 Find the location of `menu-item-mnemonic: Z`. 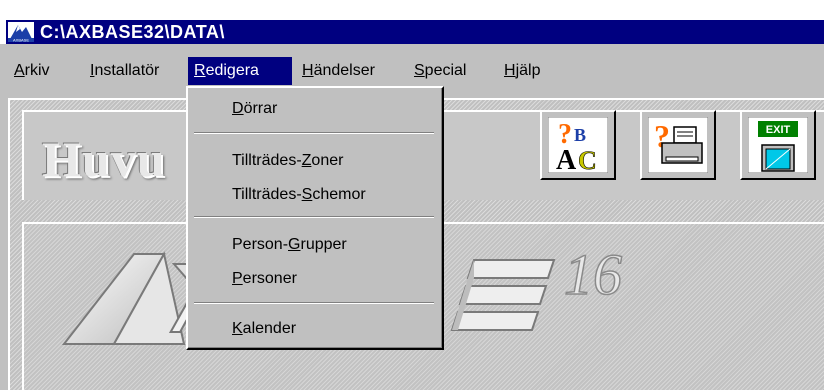

menu-item-mnemonic: Z is located at coordinates (306, 160).